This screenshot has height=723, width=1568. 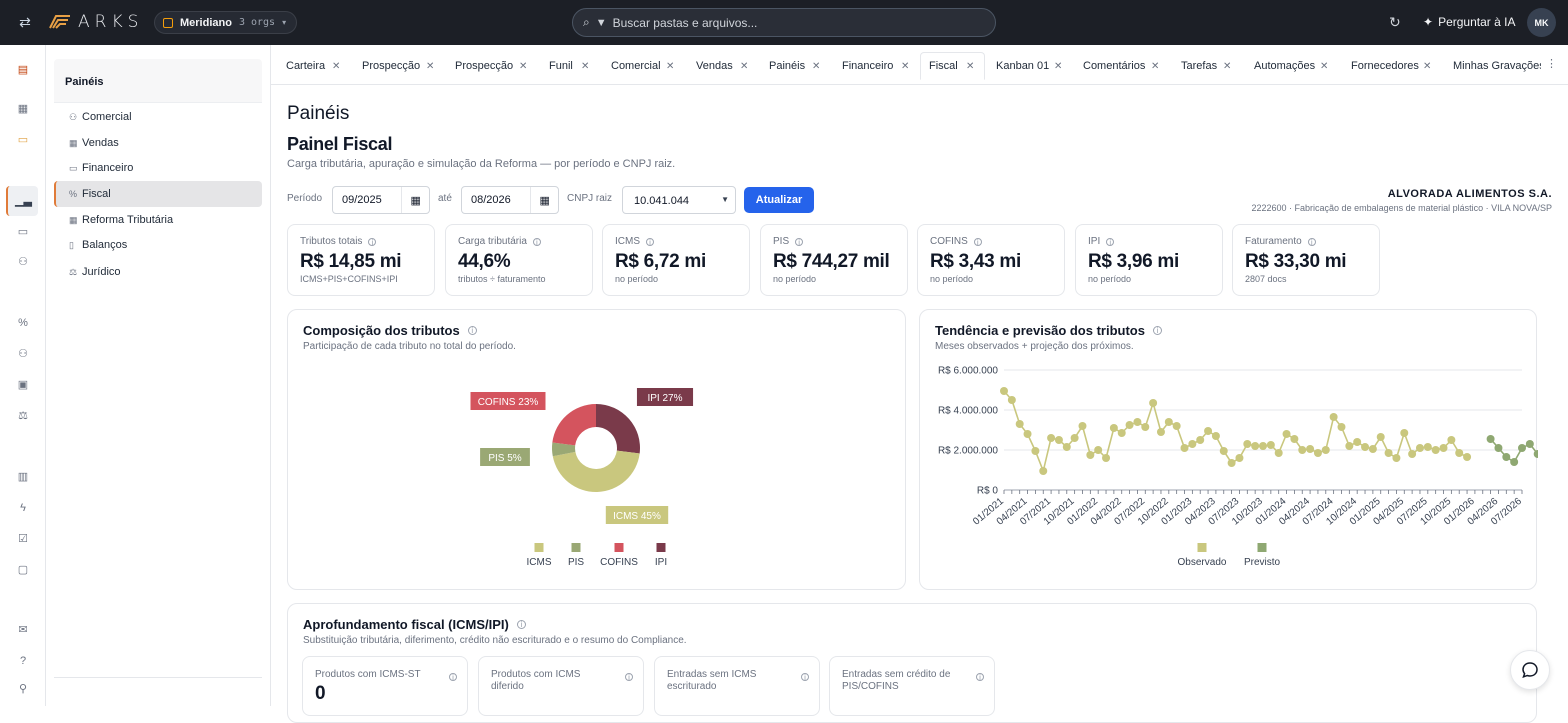 I want to click on period-from-field: 09/2025 ▦, so click(x=381, y=200).